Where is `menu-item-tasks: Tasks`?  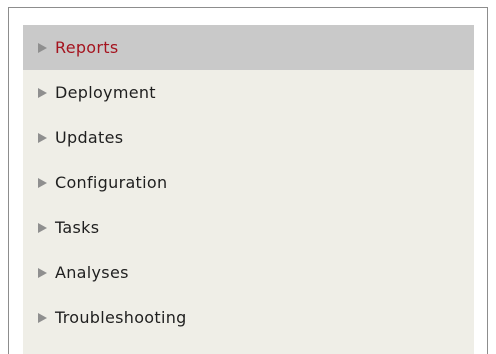
menu-item-tasks: Tasks is located at coordinates (248, 227).